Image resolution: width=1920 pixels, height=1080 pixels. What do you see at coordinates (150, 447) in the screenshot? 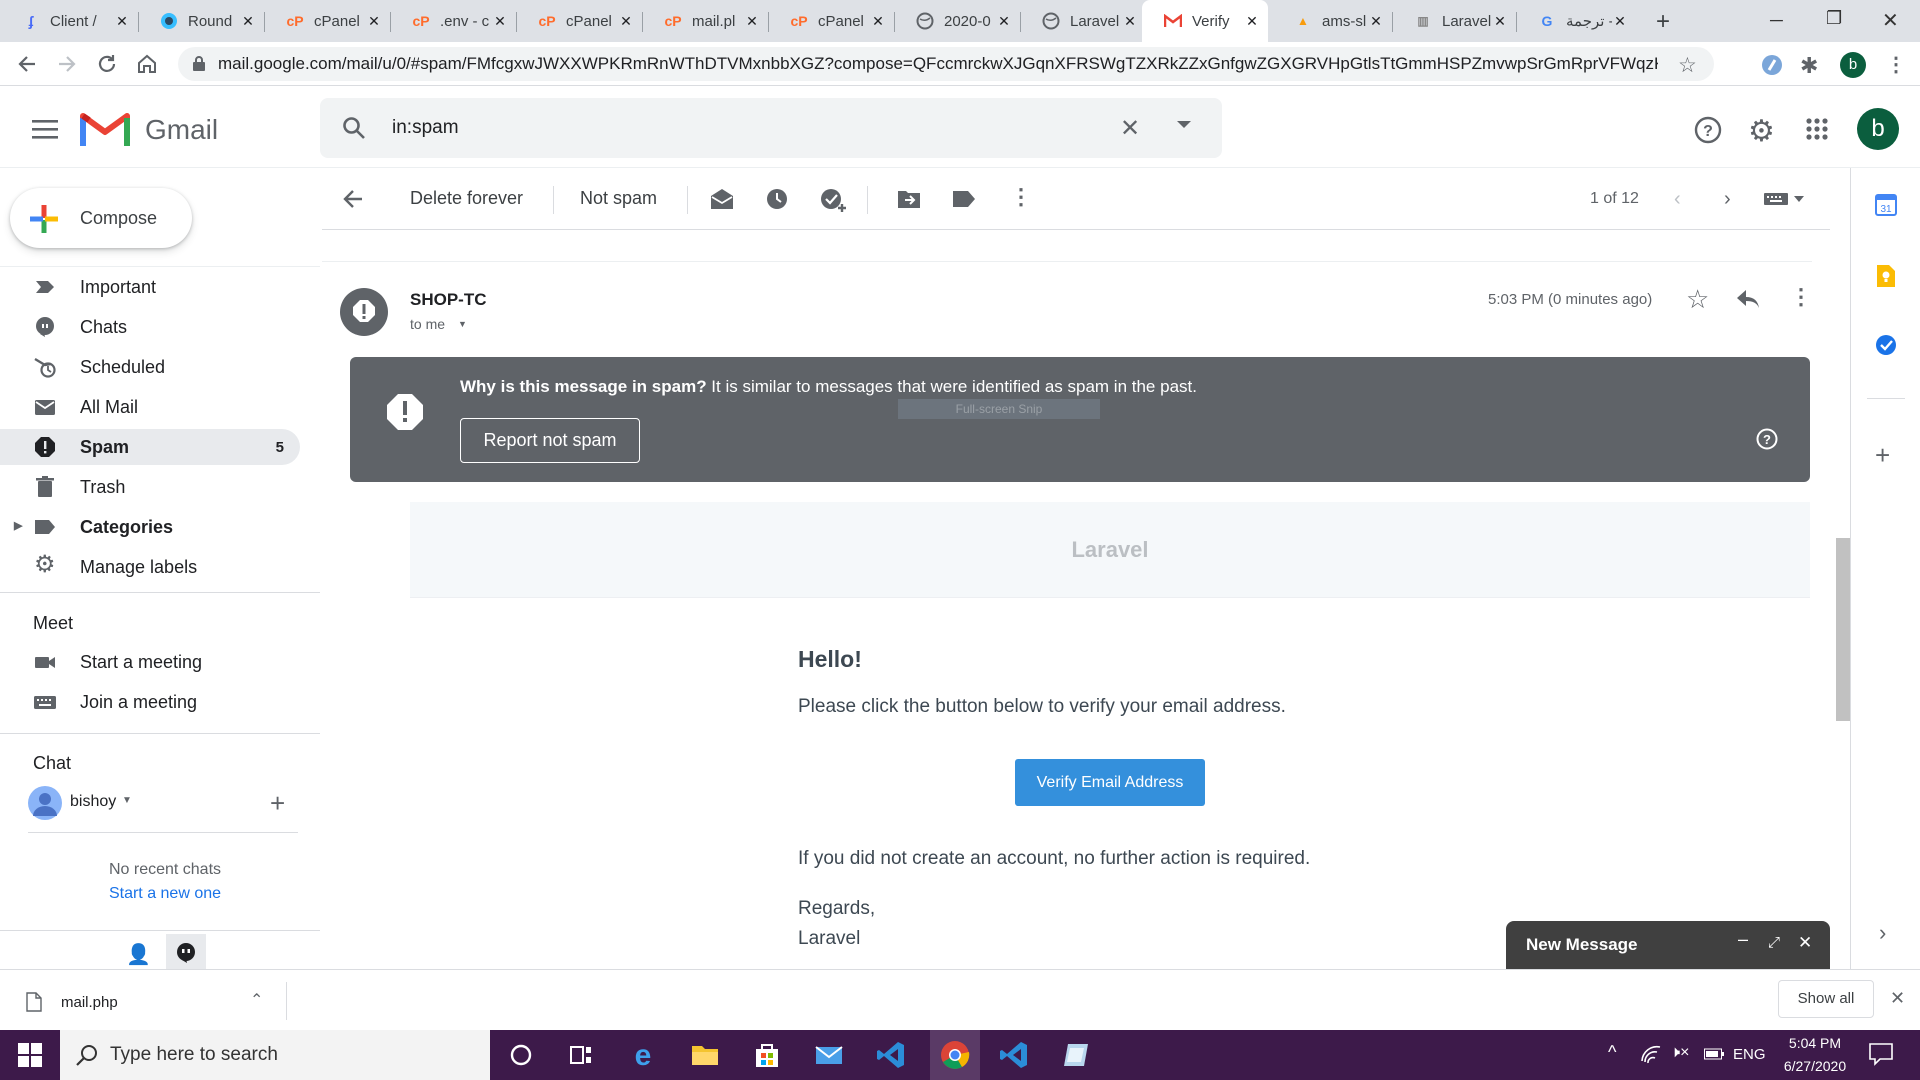
I see `nav-item-spam: Spam 5` at bounding box center [150, 447].